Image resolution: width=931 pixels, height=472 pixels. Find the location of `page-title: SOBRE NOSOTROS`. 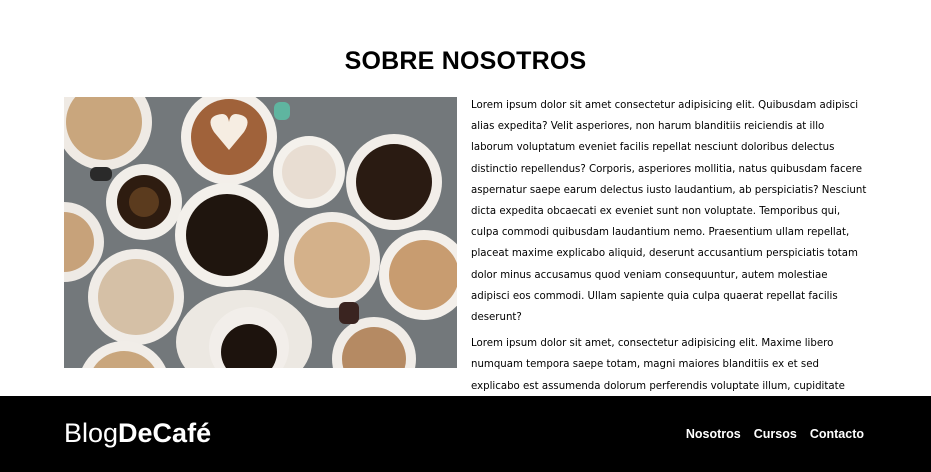

page-title: SOBRE NOSOTROS is located at coordinates (465, 60).